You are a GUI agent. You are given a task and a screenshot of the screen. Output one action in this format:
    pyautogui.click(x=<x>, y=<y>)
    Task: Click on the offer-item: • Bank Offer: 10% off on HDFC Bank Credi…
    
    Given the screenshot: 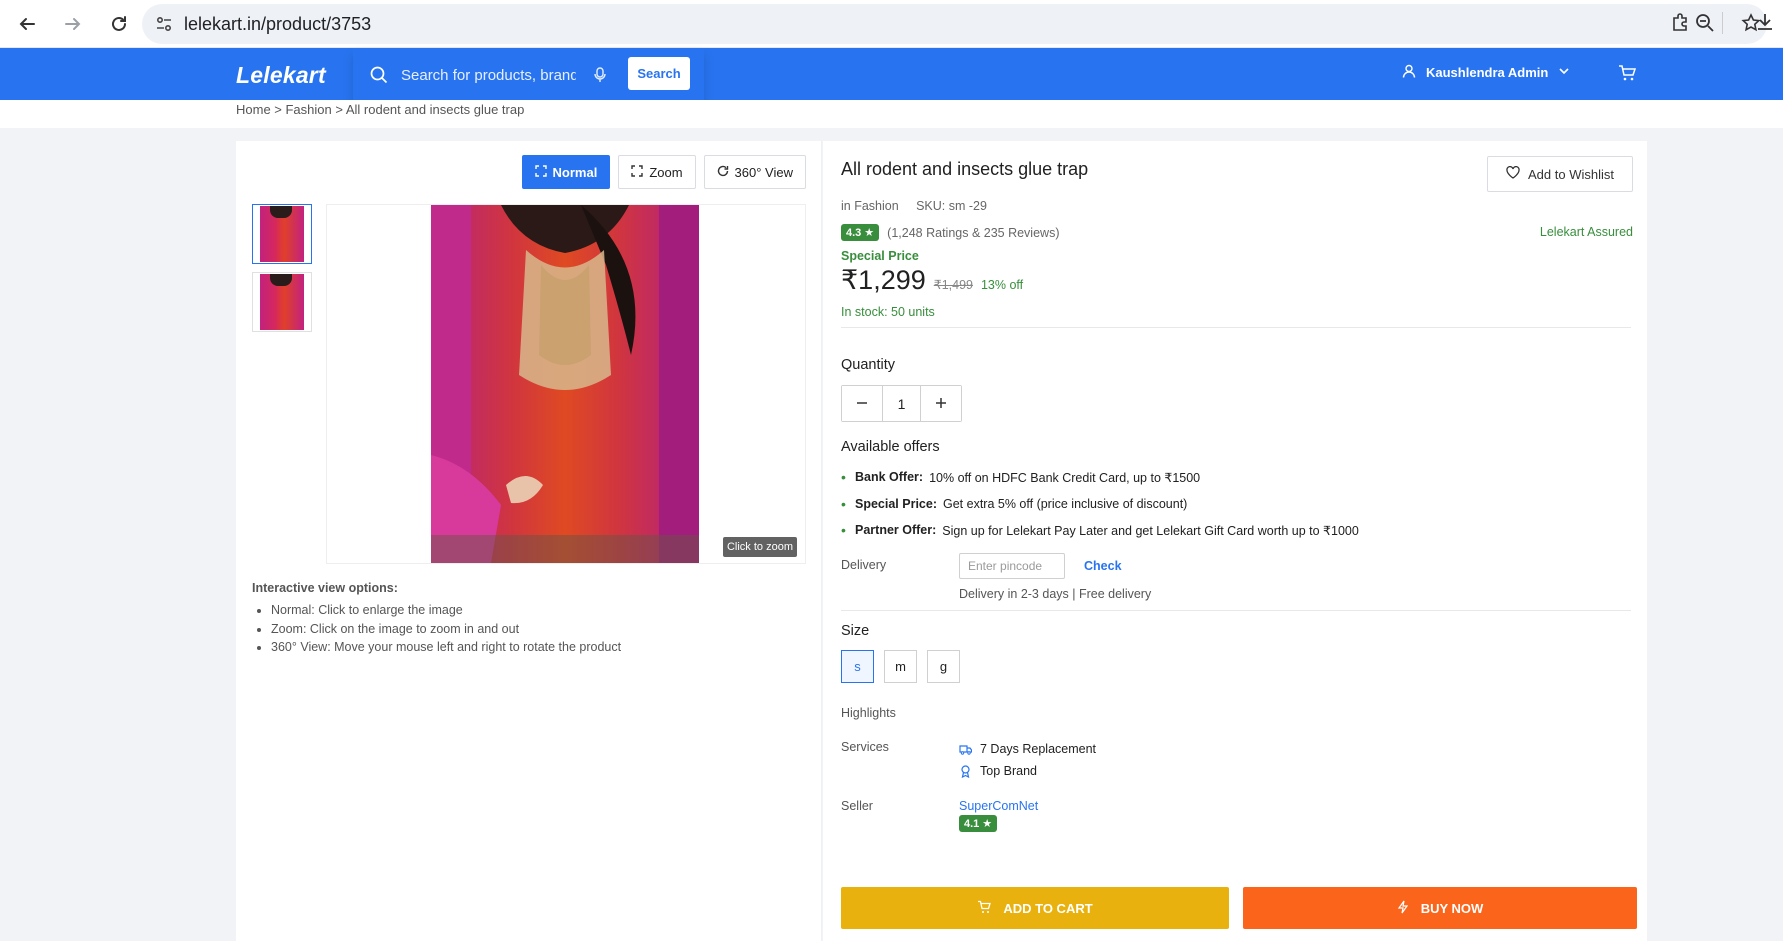 What is the action you would take?
    pyautogui.click(x=1021, y=477)
    